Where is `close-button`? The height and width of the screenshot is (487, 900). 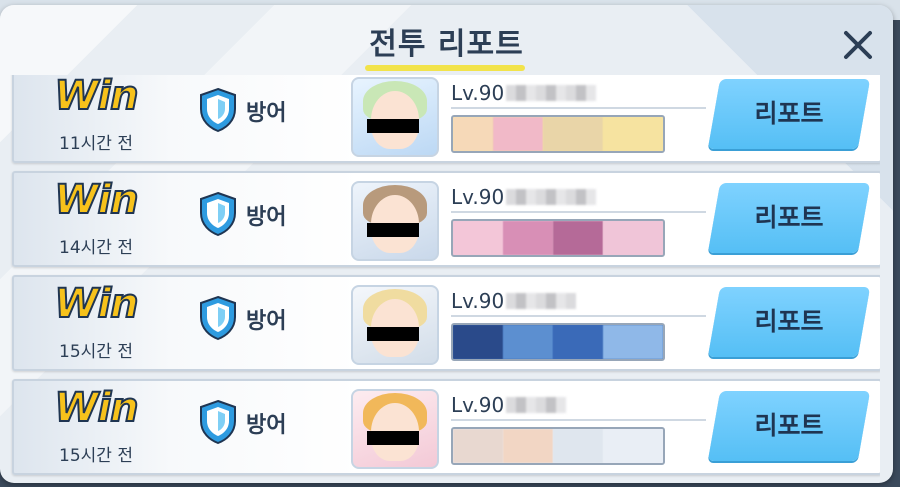
close-button is located at coordinates (858, 45).